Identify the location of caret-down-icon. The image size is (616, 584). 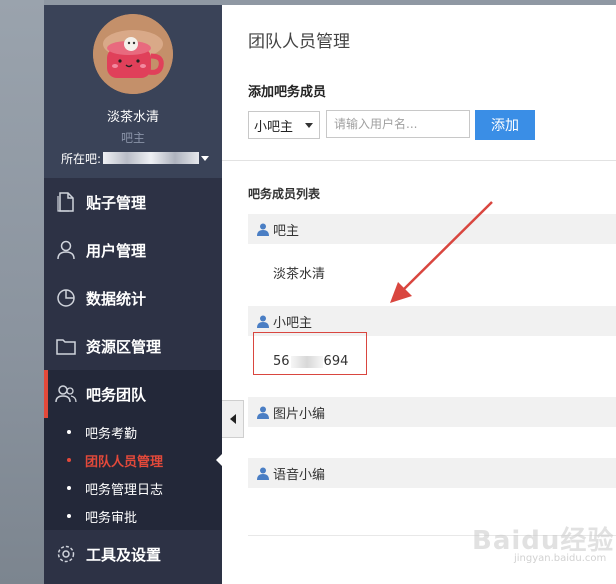
(205, 158).